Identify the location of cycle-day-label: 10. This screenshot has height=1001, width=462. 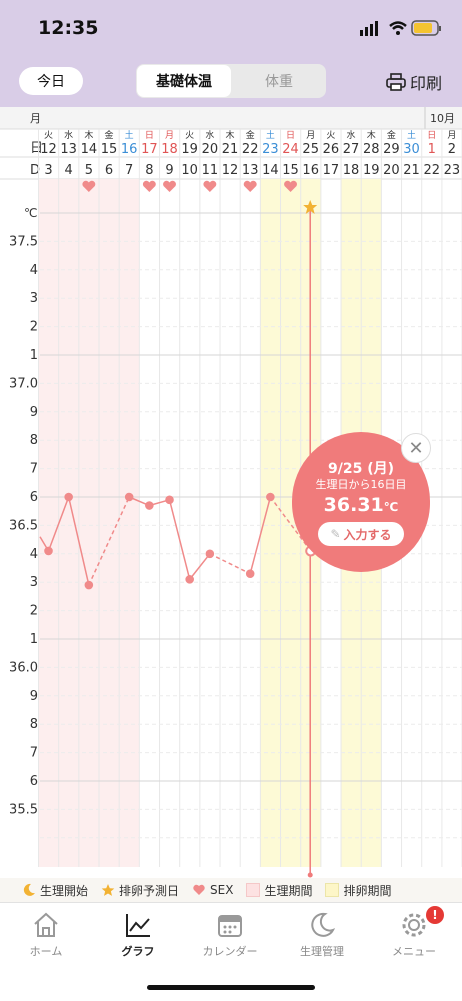
(189, 170).